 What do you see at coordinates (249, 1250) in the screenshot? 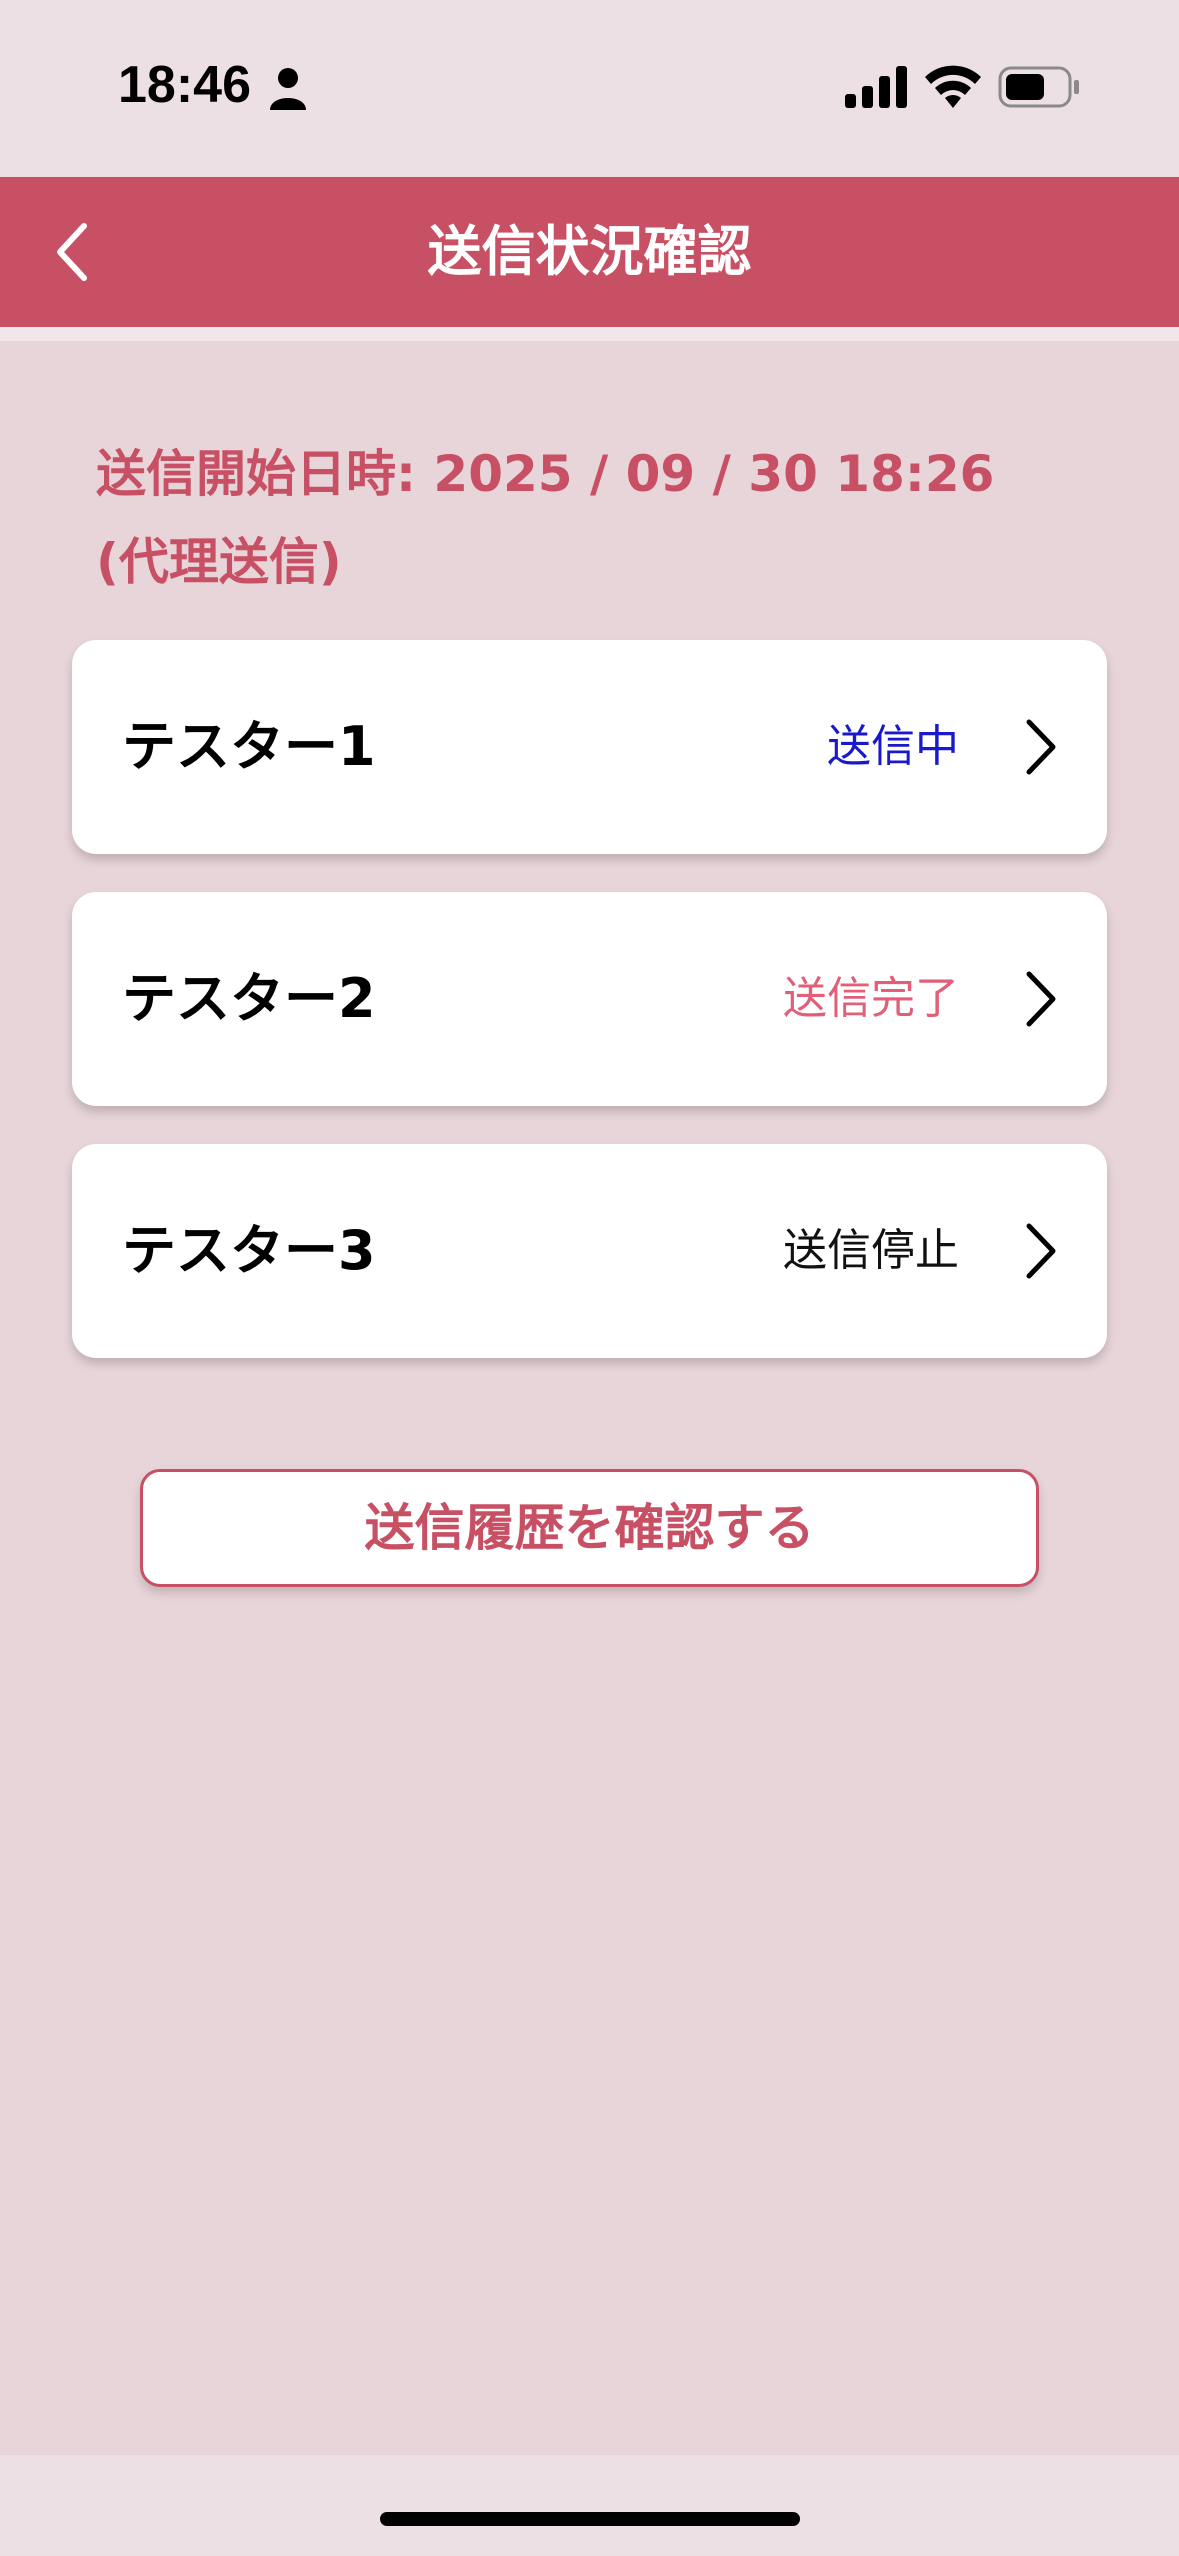
I see `recipient-name: テスター3` at bounding box center [249, 1250].